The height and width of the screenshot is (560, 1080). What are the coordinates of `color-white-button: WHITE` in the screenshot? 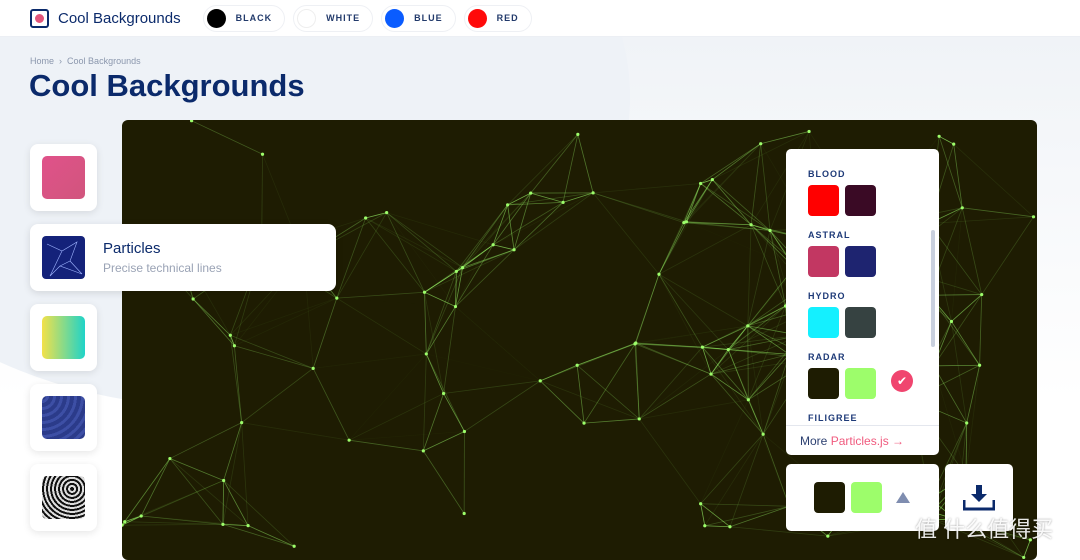 It's located at (333, 18).